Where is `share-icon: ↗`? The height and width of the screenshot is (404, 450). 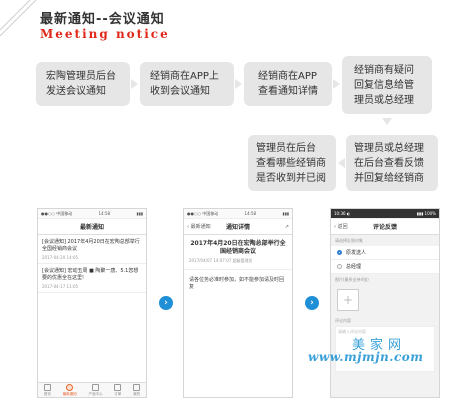 share-icon: ↗ is located at coordinates (287, 227).